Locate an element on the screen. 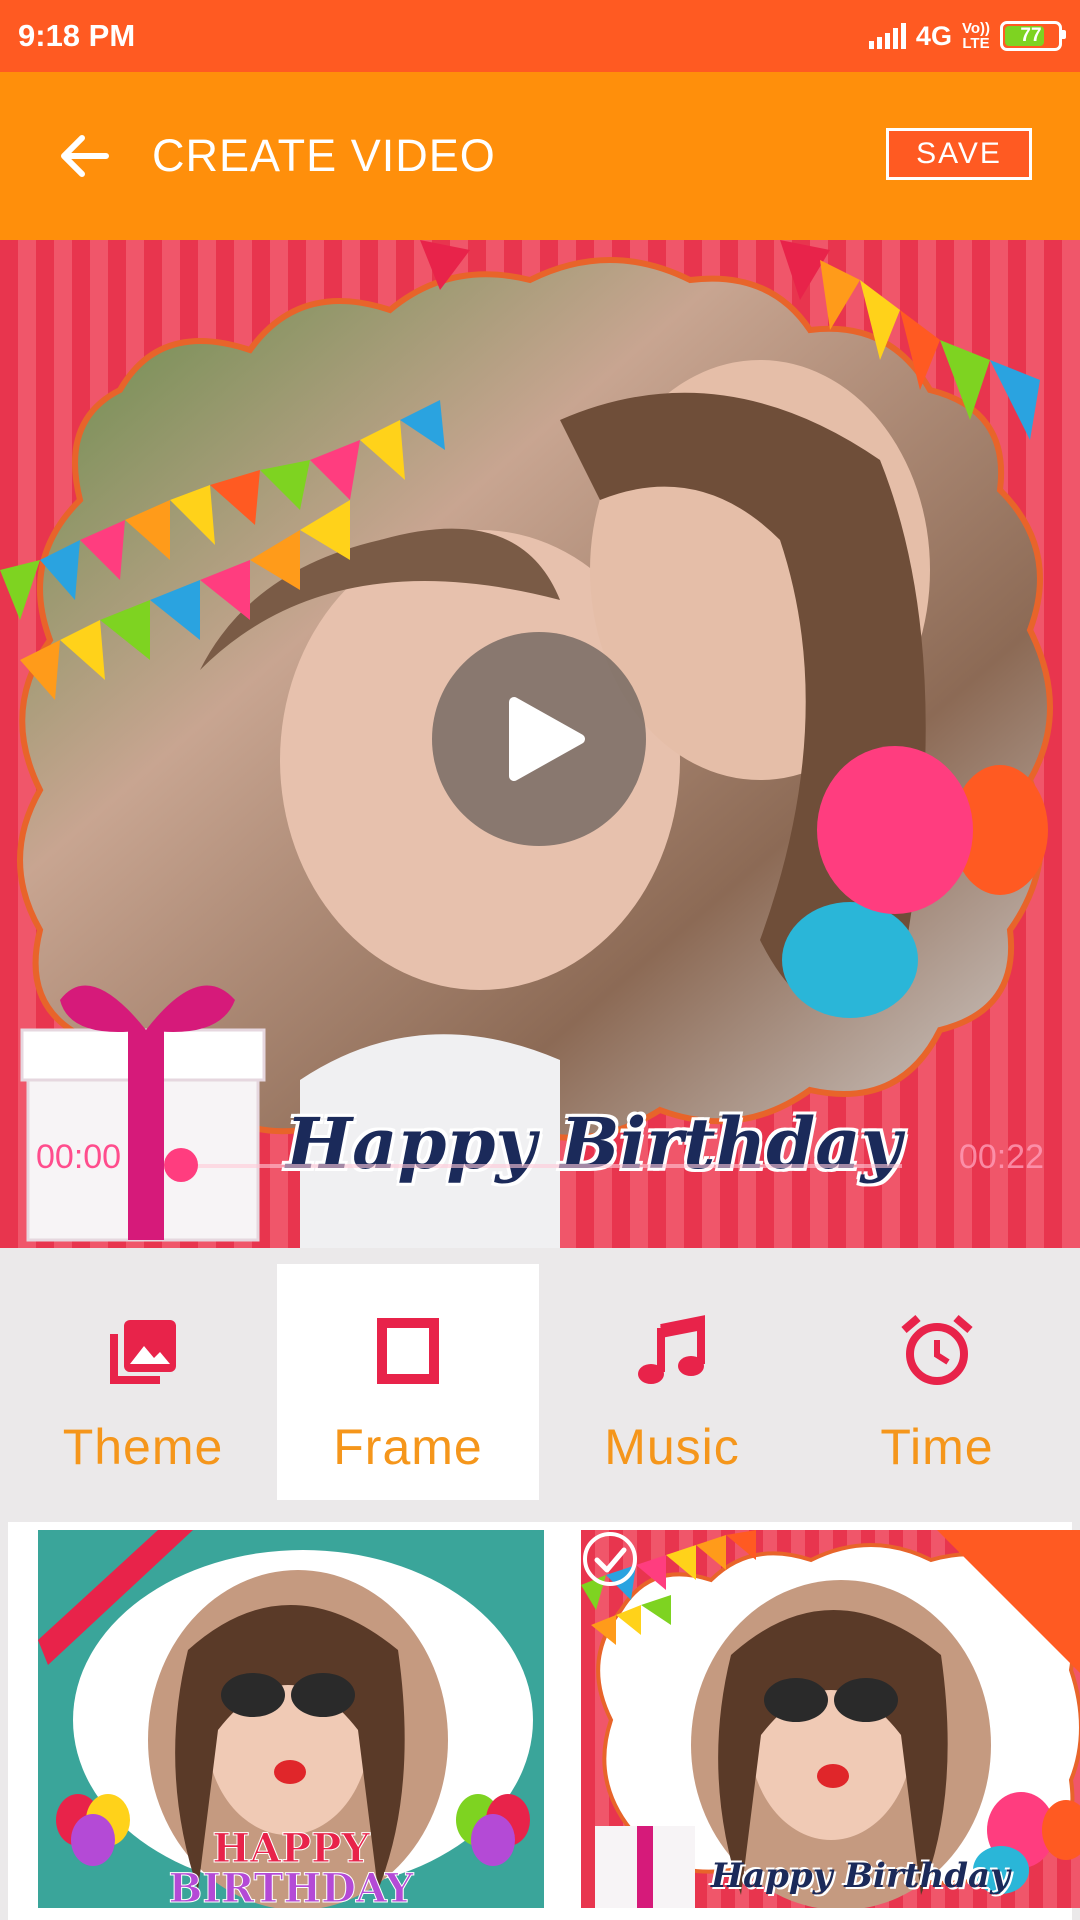 The height and width of the screenshot is (1920, 1080). network-type: 4G is located at coordinates (933, 35).